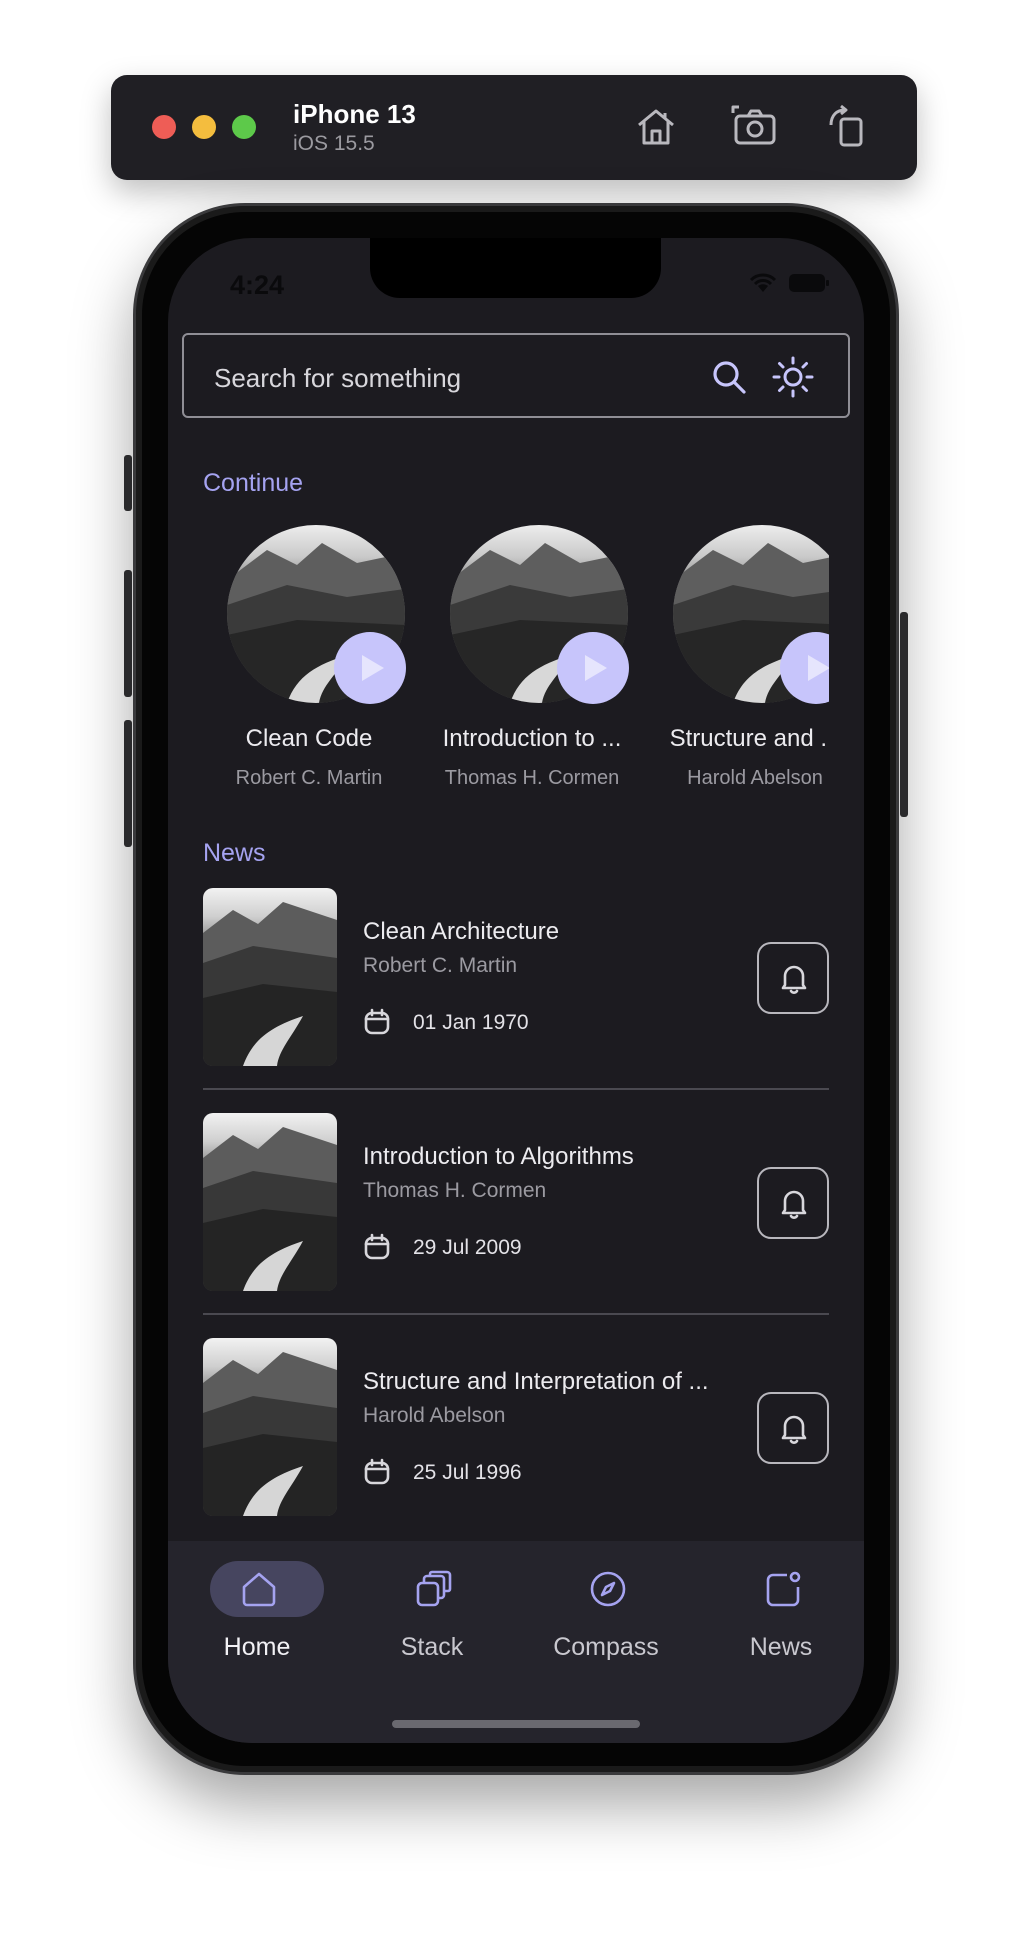  What do you see at coordinates (128, 483) in the screenshot?
I see `mute-switch` at bounding box center [128, 483].